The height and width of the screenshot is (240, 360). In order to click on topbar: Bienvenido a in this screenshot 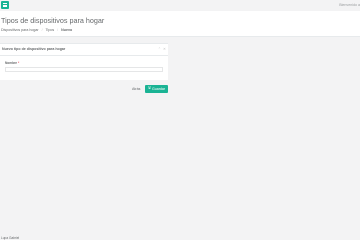, I will do `click(180, 5)`.